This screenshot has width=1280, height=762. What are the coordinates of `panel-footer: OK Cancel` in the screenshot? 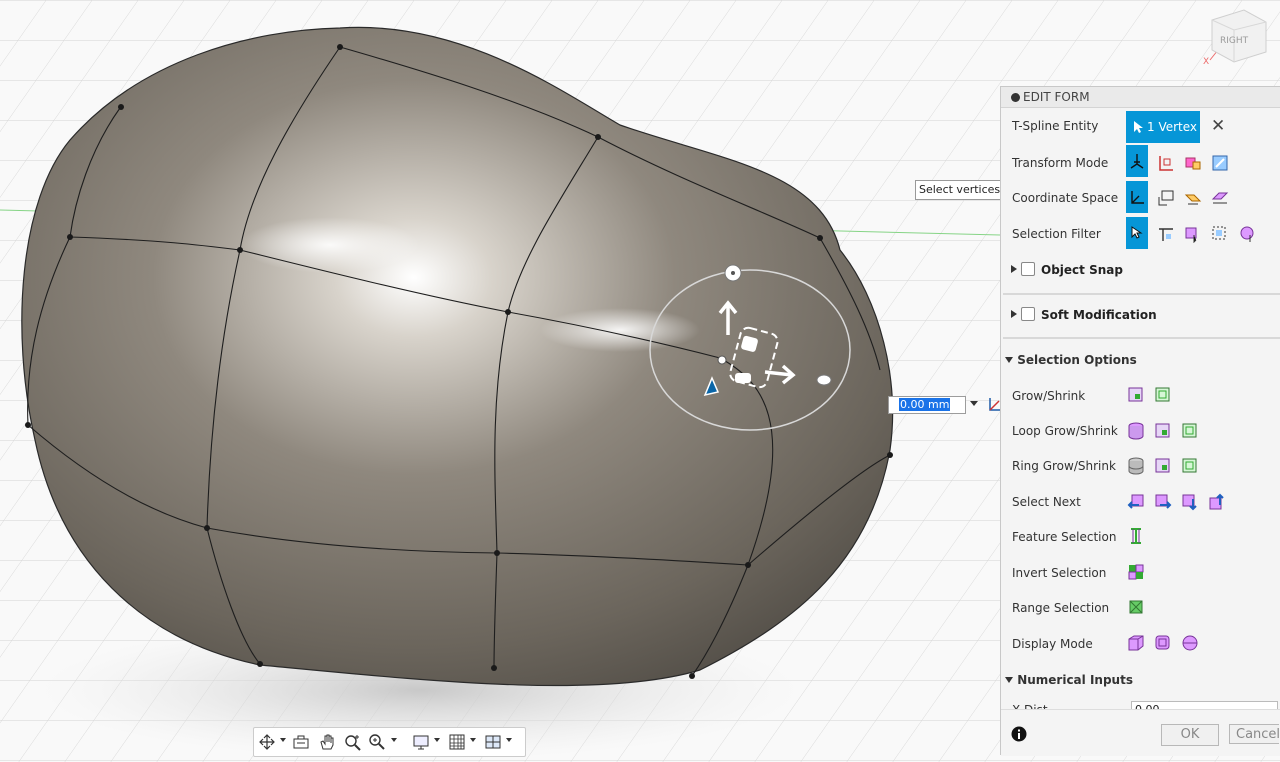 It's located at (1140, 732).